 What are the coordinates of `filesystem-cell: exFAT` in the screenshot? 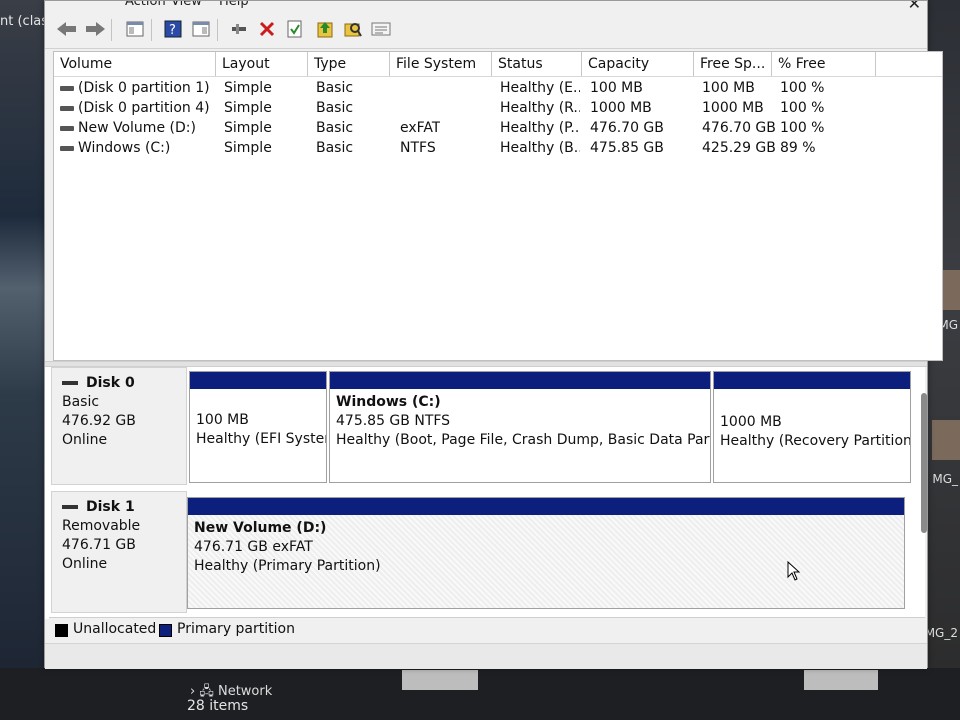 It's located at (420, 128).